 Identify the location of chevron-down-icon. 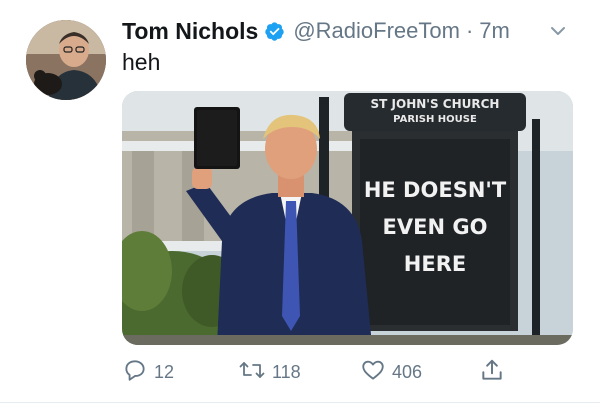
(558, 33).